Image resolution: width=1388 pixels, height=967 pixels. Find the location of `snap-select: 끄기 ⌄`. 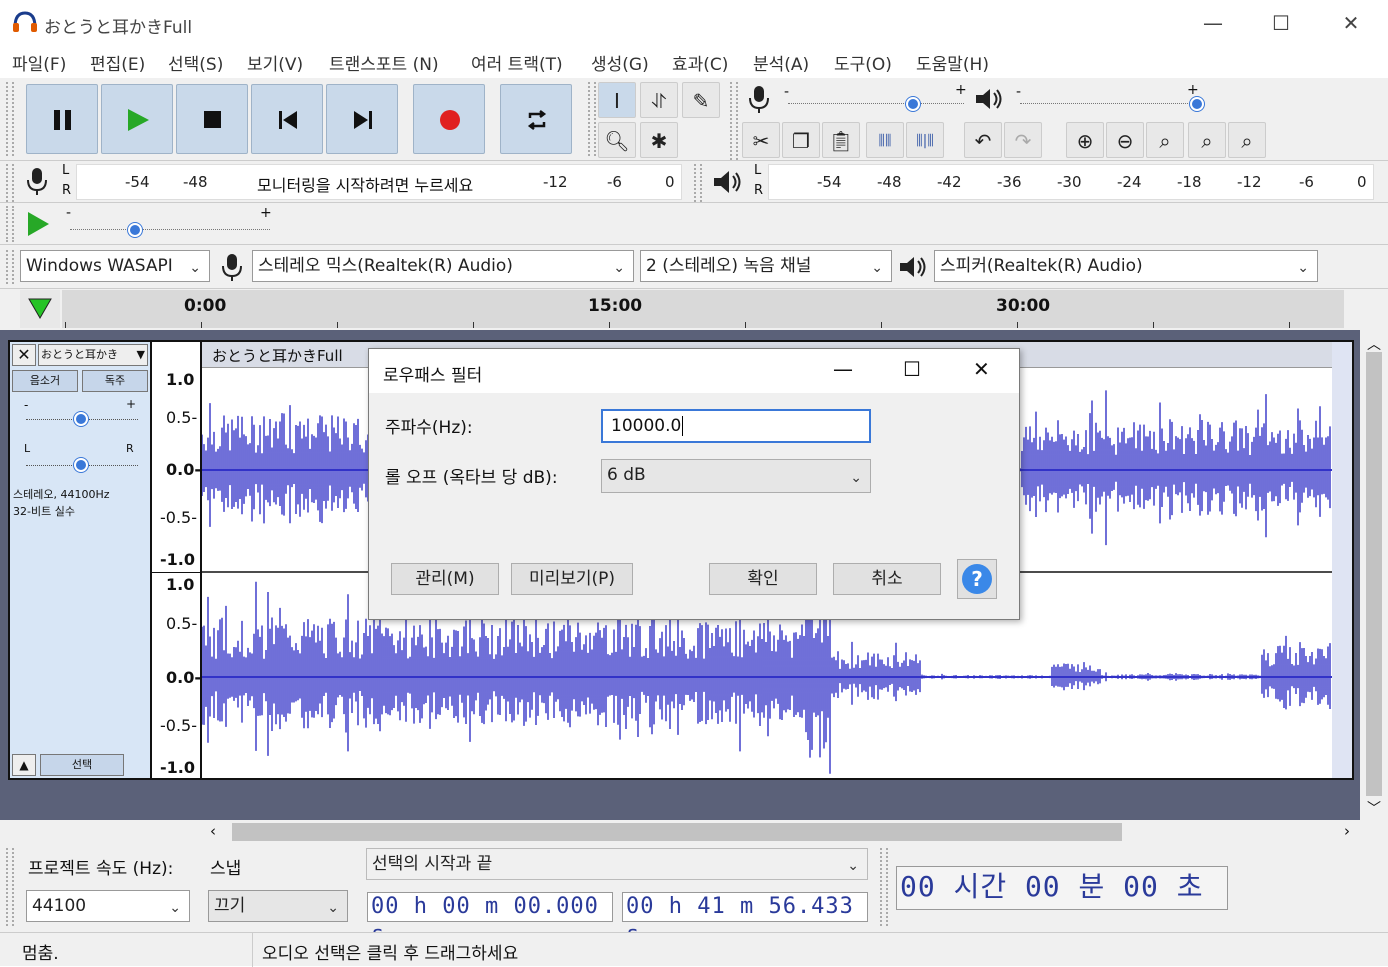

snap-select: 끄기 ⌄ is located at coordinates (278, 906).